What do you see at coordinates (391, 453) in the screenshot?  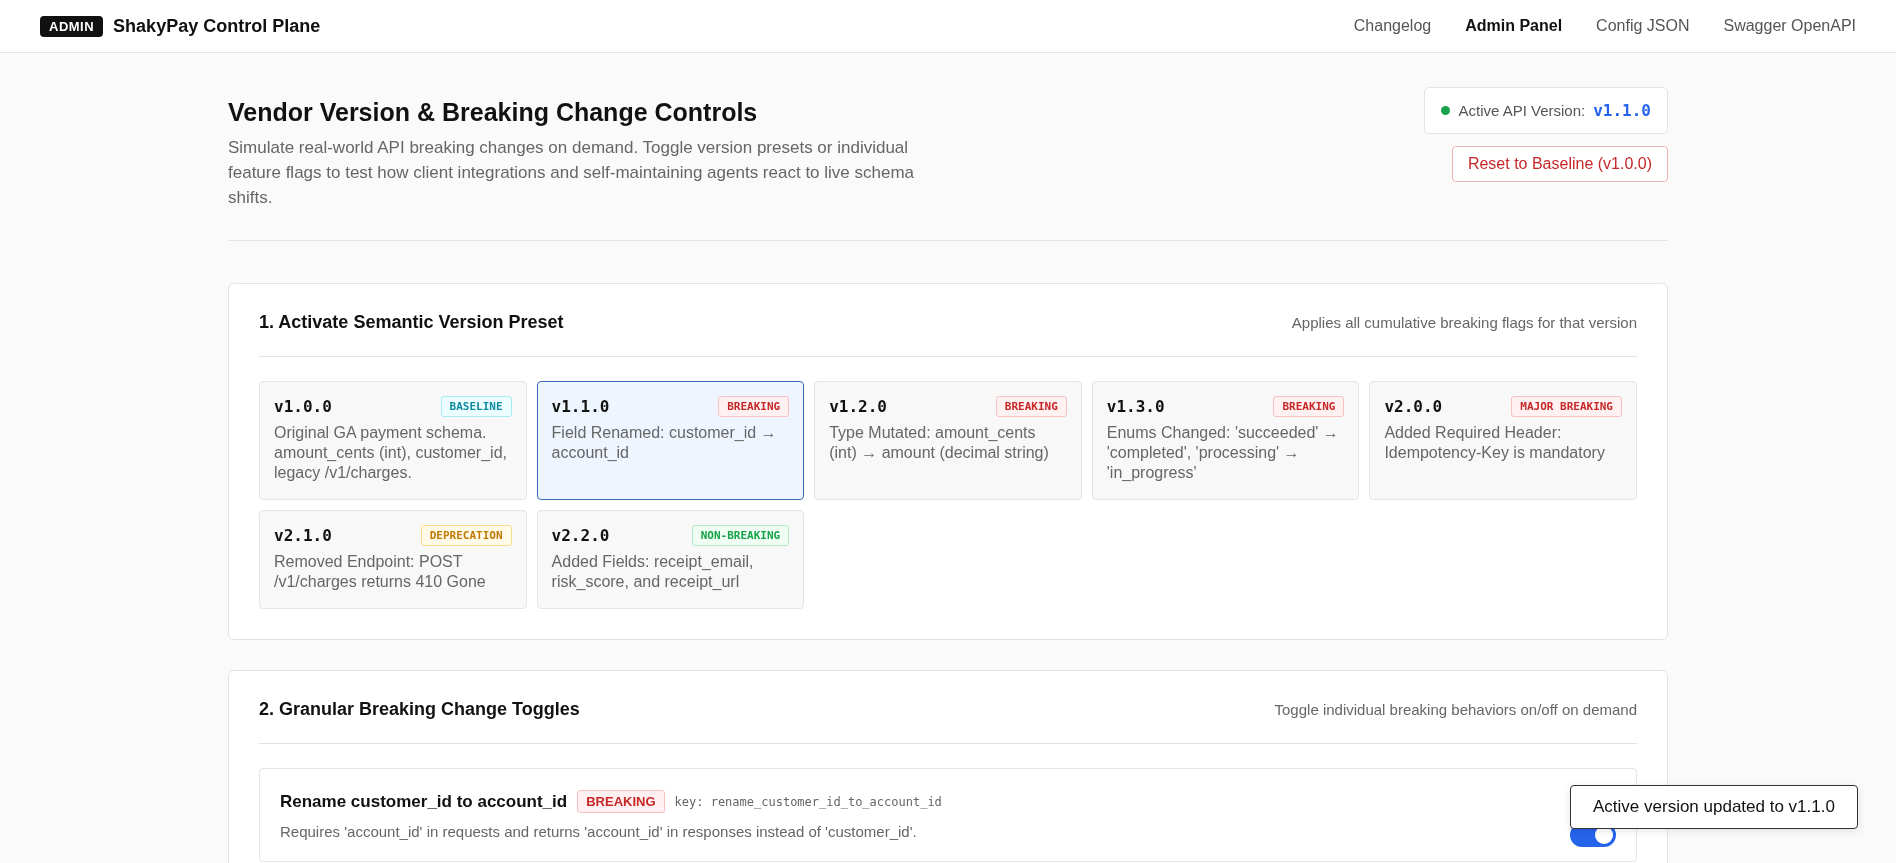 I see `version-description: Original GA payment schema. amount_cents (int), customer_id, legacy /v1/charges.` at bounding box center [391, 453].